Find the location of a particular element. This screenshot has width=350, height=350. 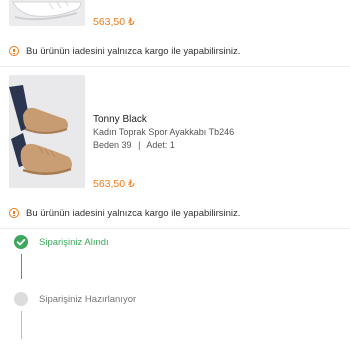

white-sneaker-image is located at coordinates (47, 13).